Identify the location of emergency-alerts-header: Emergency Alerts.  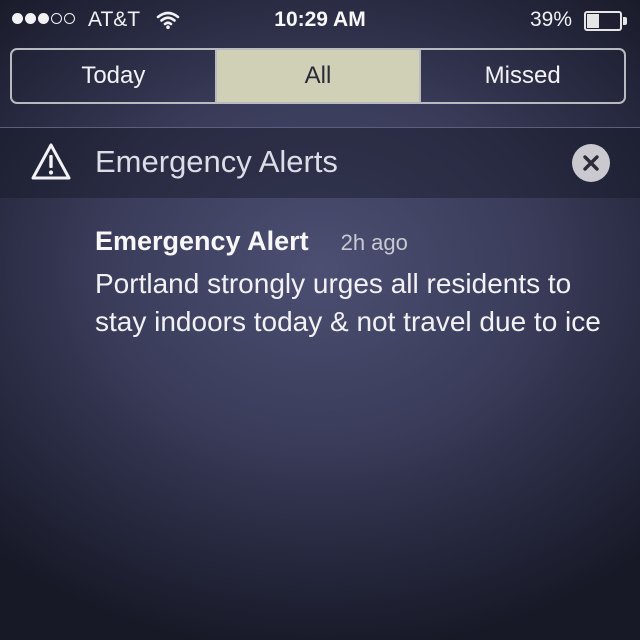
(320, 163).